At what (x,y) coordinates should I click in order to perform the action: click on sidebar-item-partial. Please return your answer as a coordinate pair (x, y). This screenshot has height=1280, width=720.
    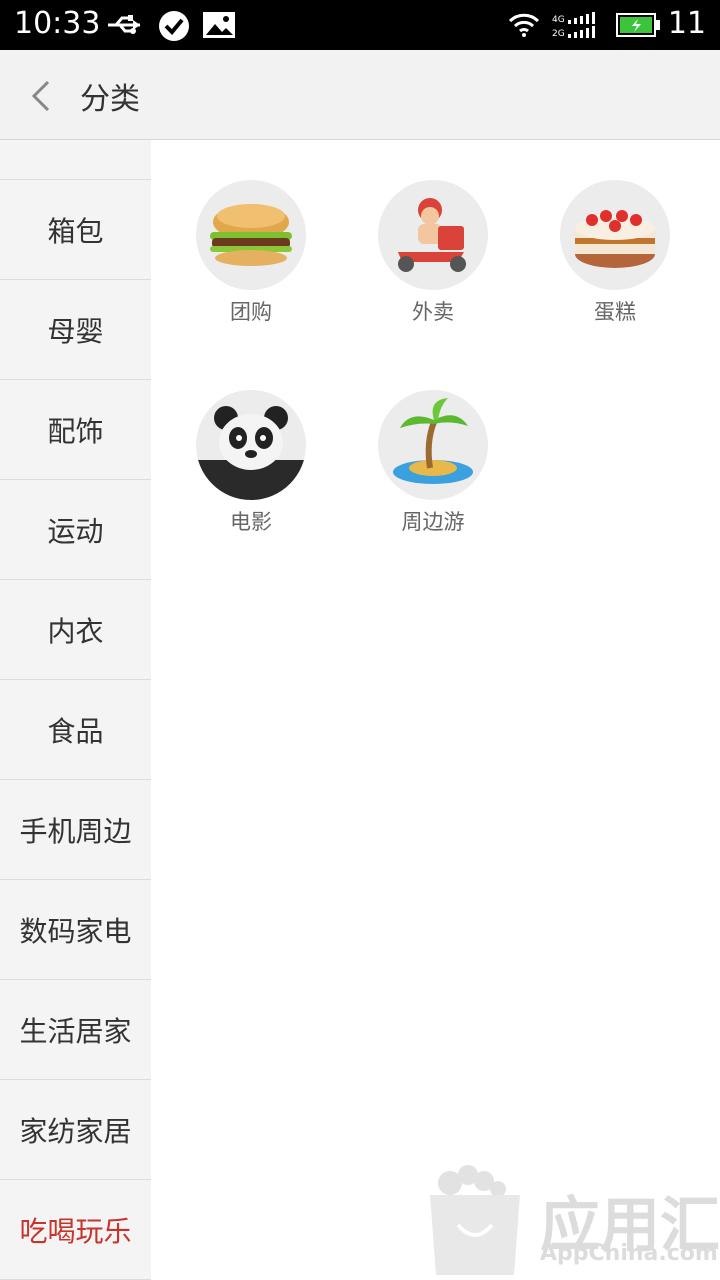
    Looking at the image, I should click on (75, 160).